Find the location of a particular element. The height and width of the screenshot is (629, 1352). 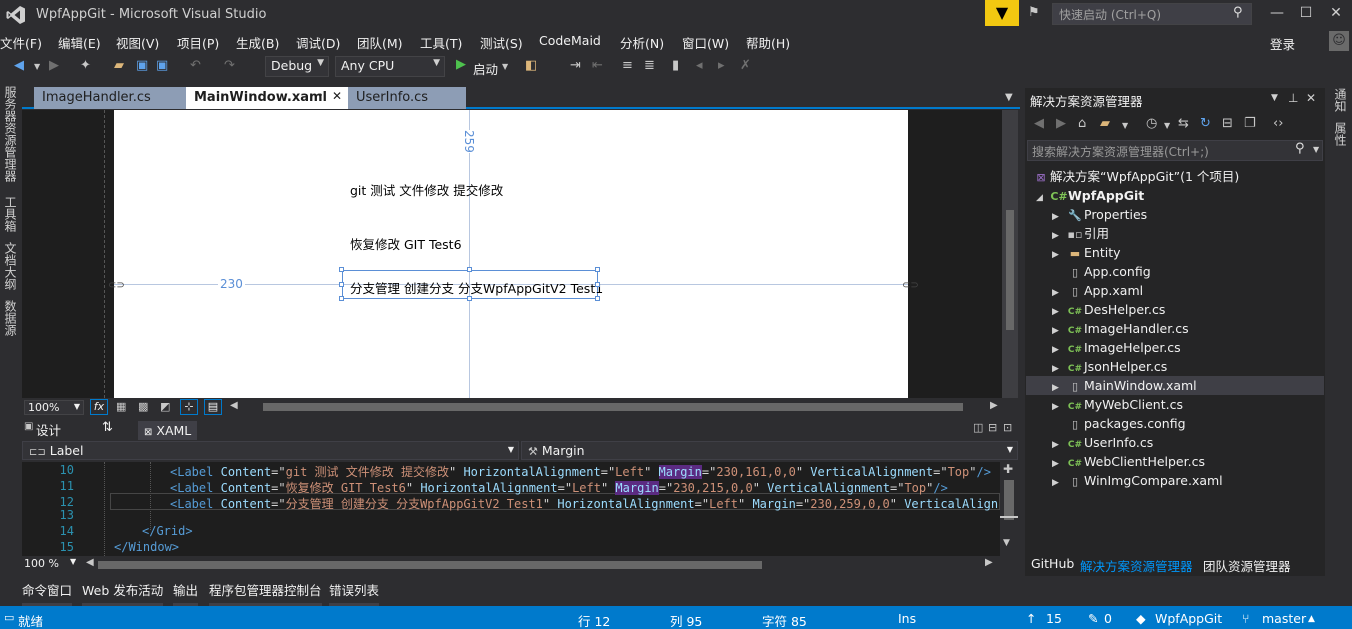

snap-grid-icon: ▩ is located at coordinates (143, 406).